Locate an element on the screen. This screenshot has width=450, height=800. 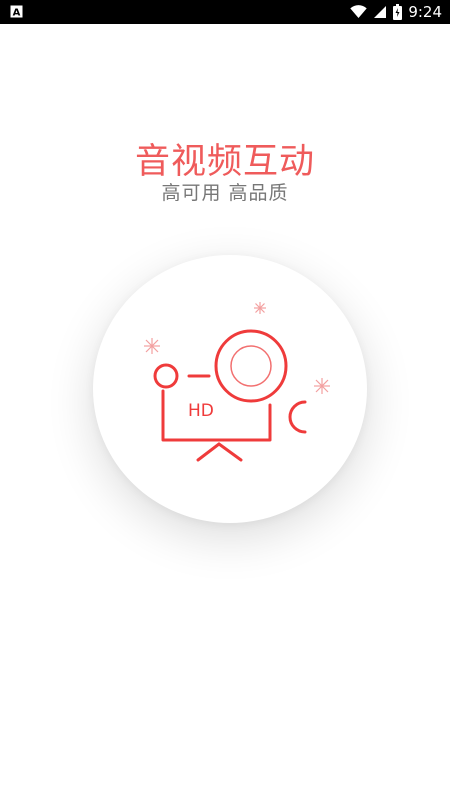
hd-video-conference-icon is located at coordinates (237, 382).